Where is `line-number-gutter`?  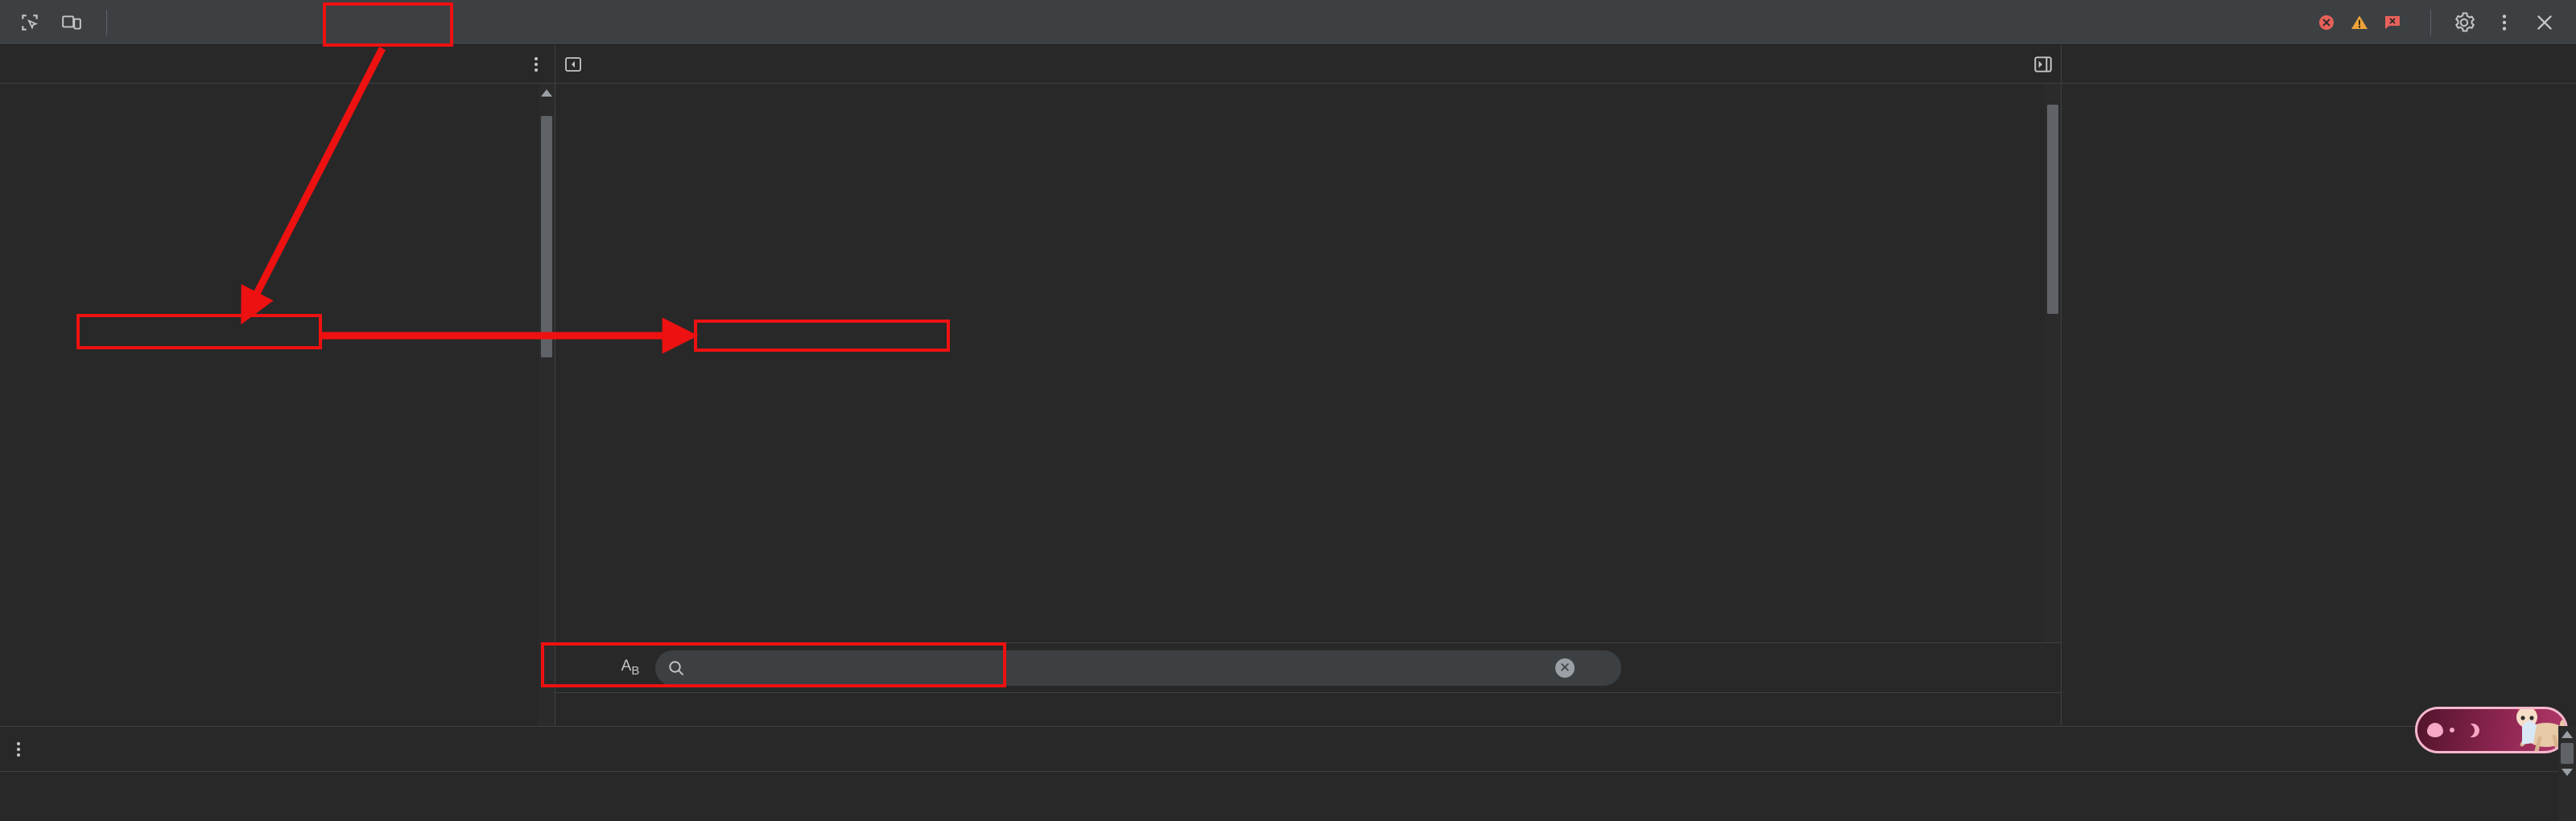
line-number-gutter is located at coordinates (586, 363).